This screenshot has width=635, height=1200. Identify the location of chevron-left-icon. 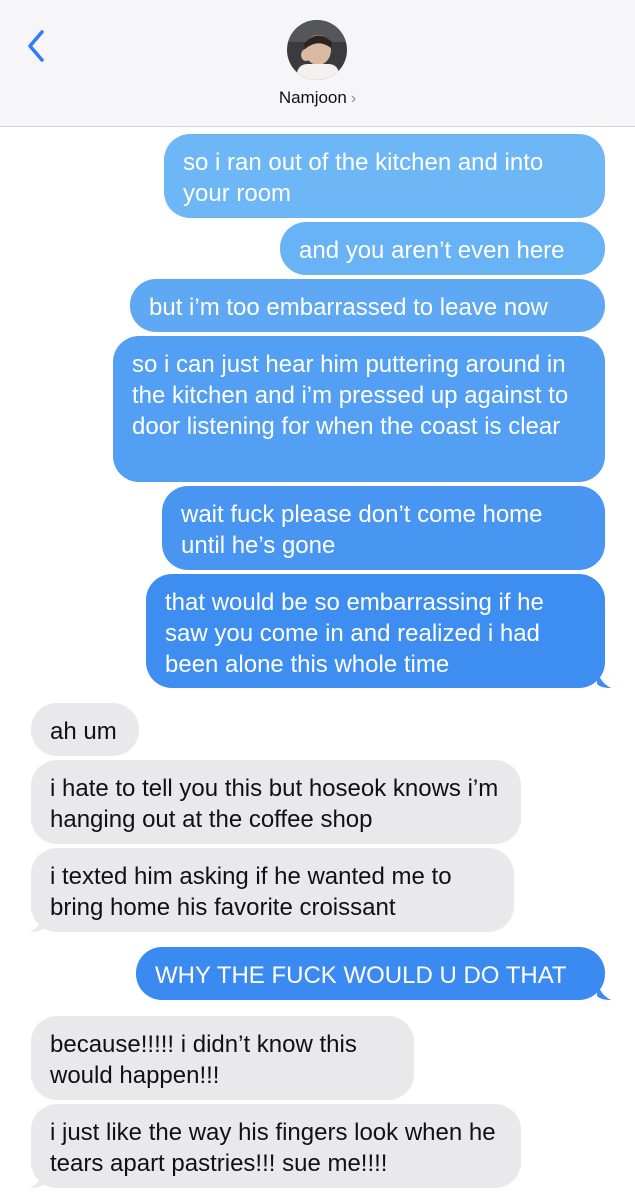
(37, 46).